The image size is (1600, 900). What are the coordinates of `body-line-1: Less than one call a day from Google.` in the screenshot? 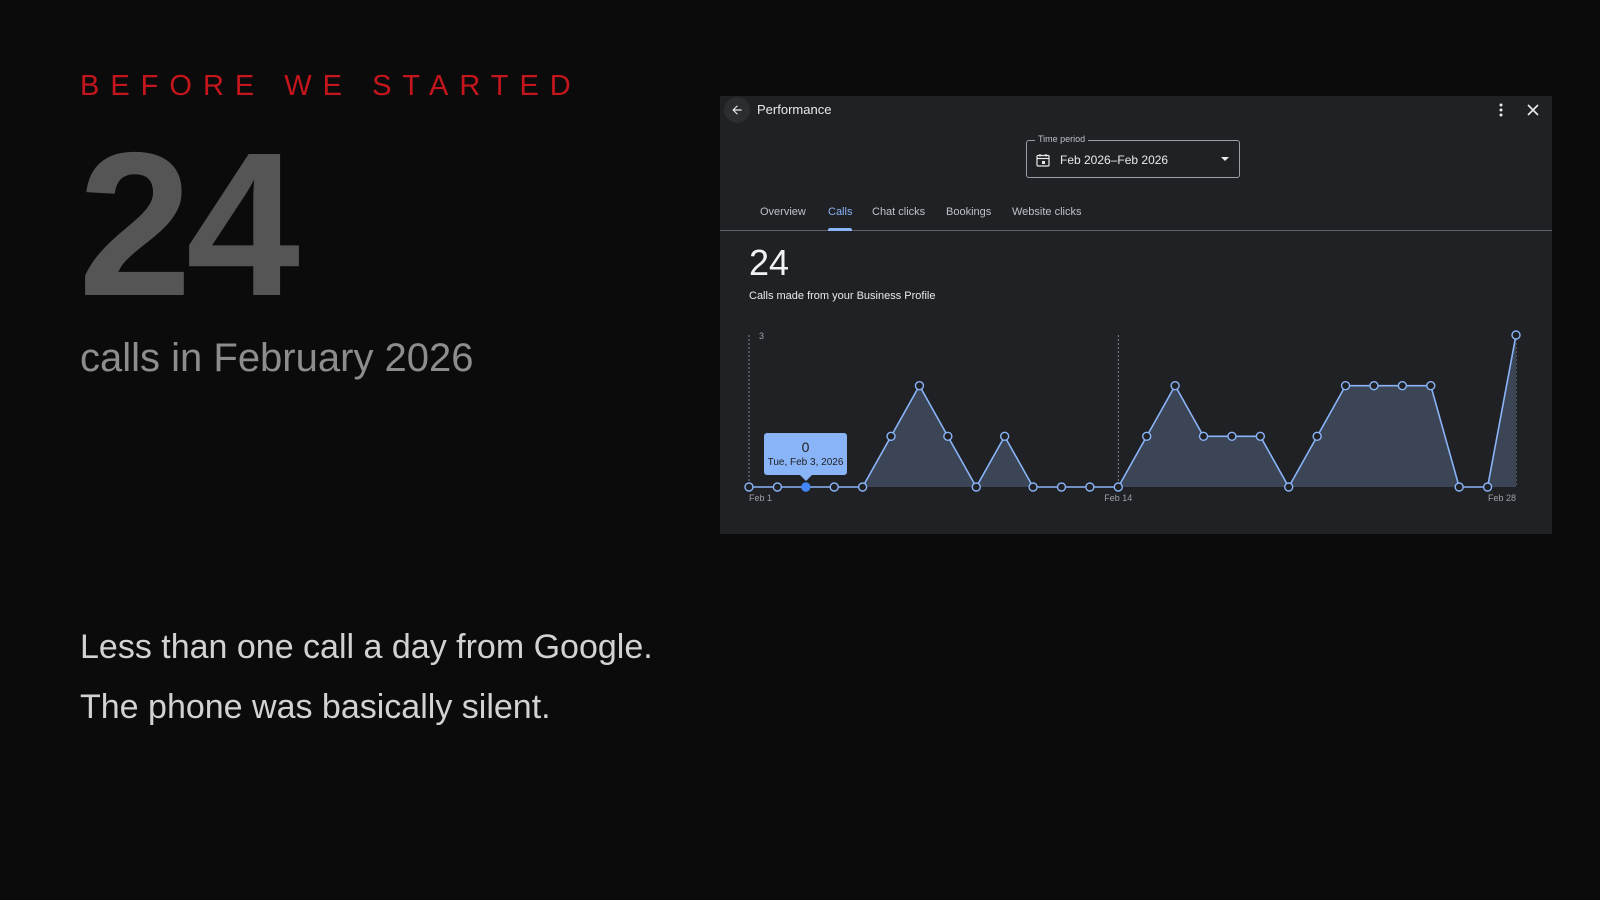 It's located at (366, 647).